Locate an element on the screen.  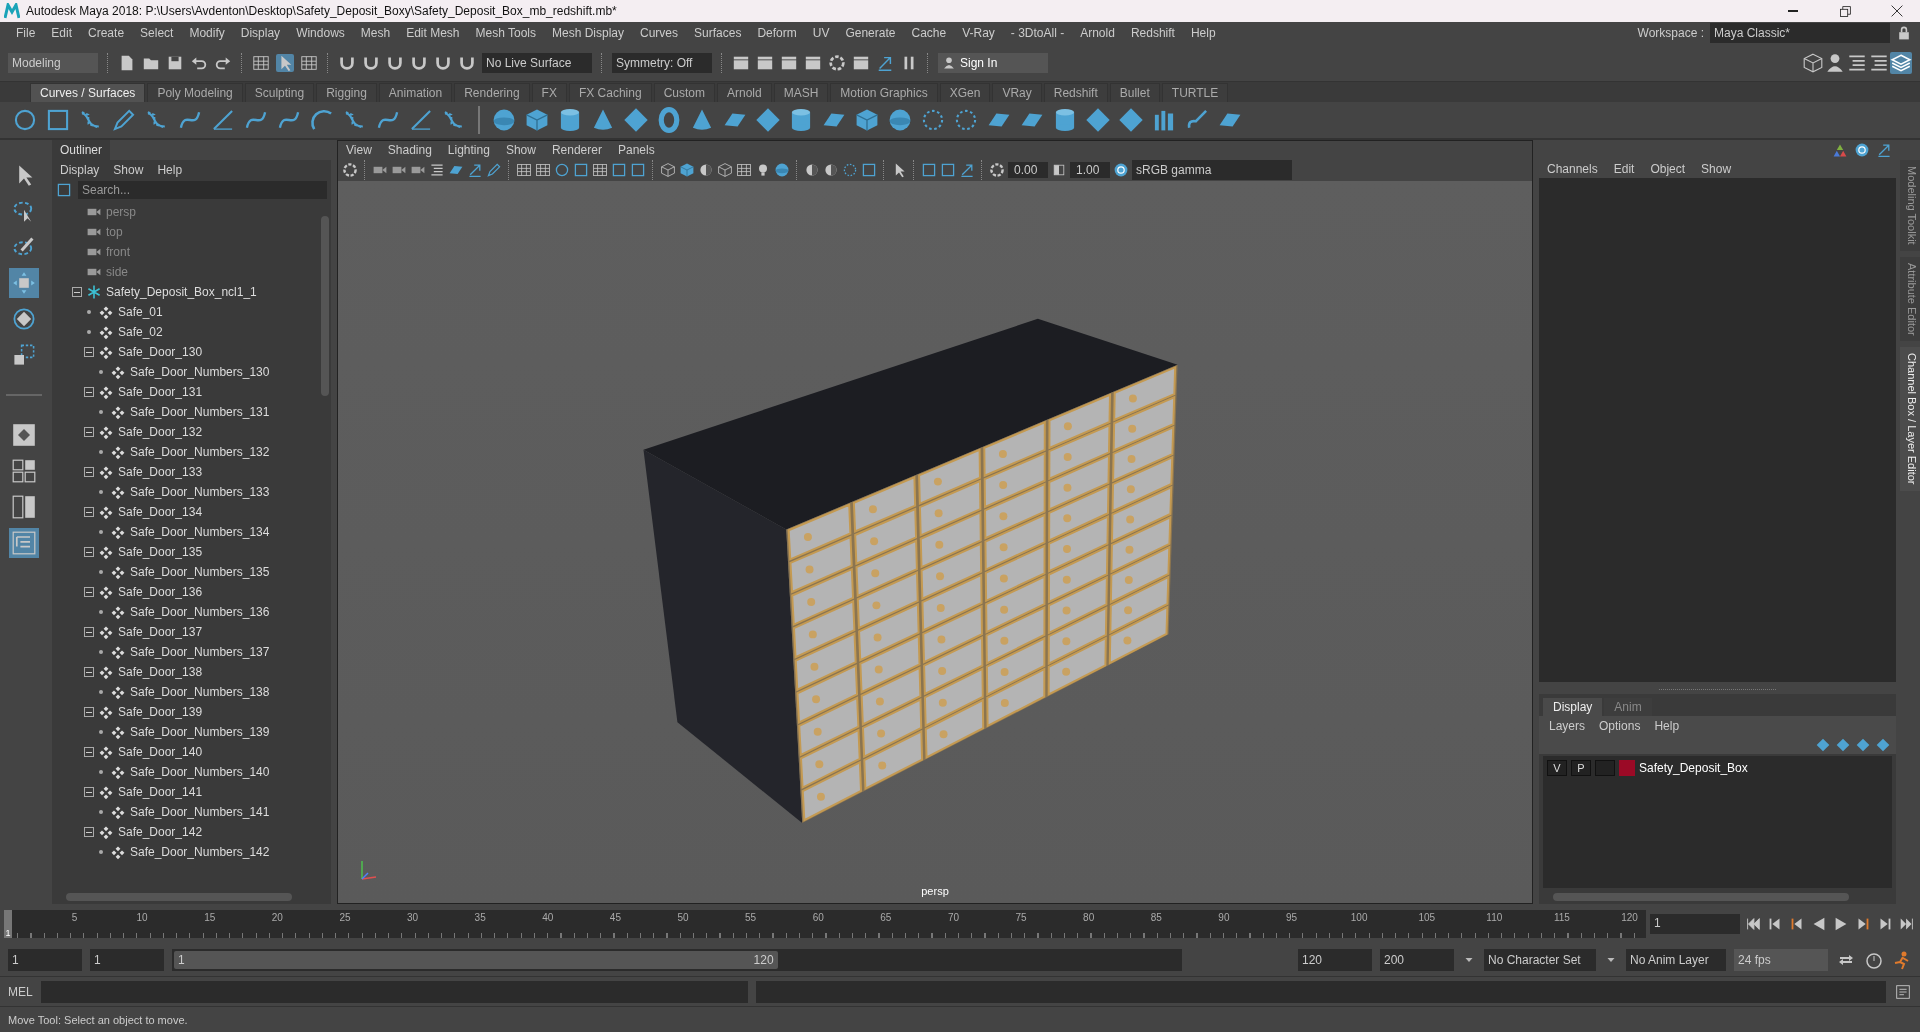
outliner-item: top is located at coordinates (114, 232).